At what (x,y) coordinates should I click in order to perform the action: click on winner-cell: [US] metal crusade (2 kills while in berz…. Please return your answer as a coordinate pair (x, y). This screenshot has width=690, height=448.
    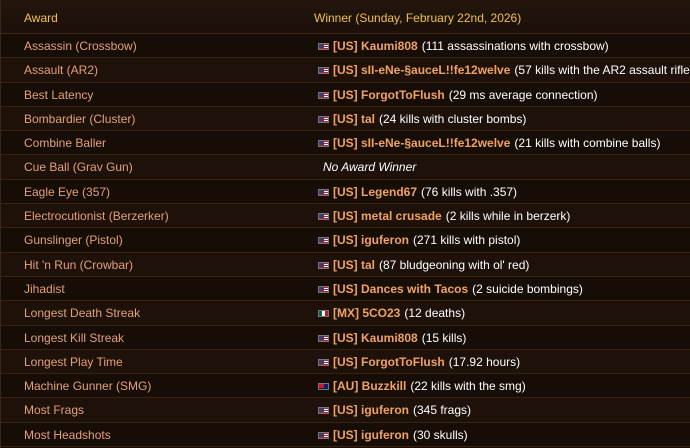
    Looking at the image, I should click on (444, 216).